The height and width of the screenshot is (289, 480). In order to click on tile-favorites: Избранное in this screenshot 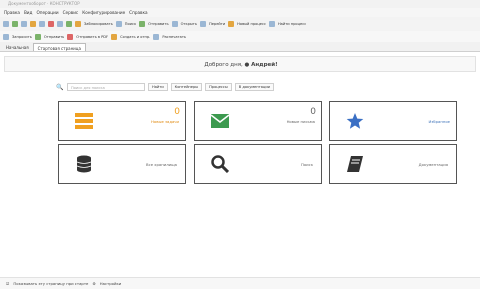, I will do `click(393, 121)`.